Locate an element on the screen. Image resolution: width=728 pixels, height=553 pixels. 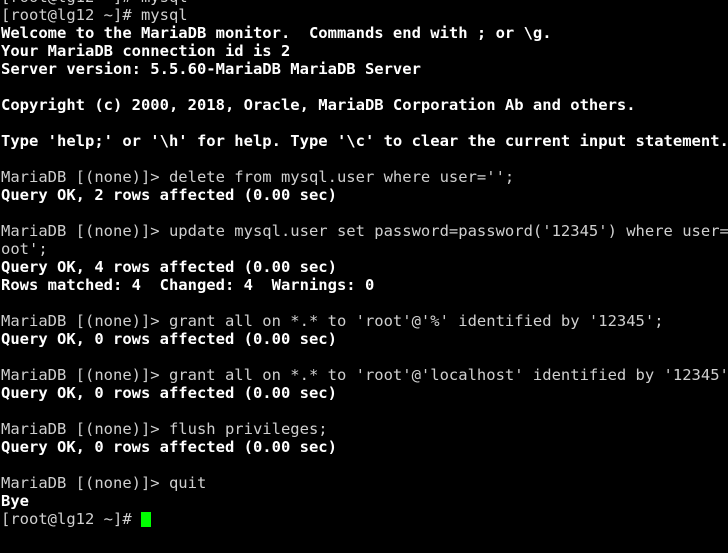
terminal-line: [root@lg12 ~]# mysql is located at coordinates (94, 15).